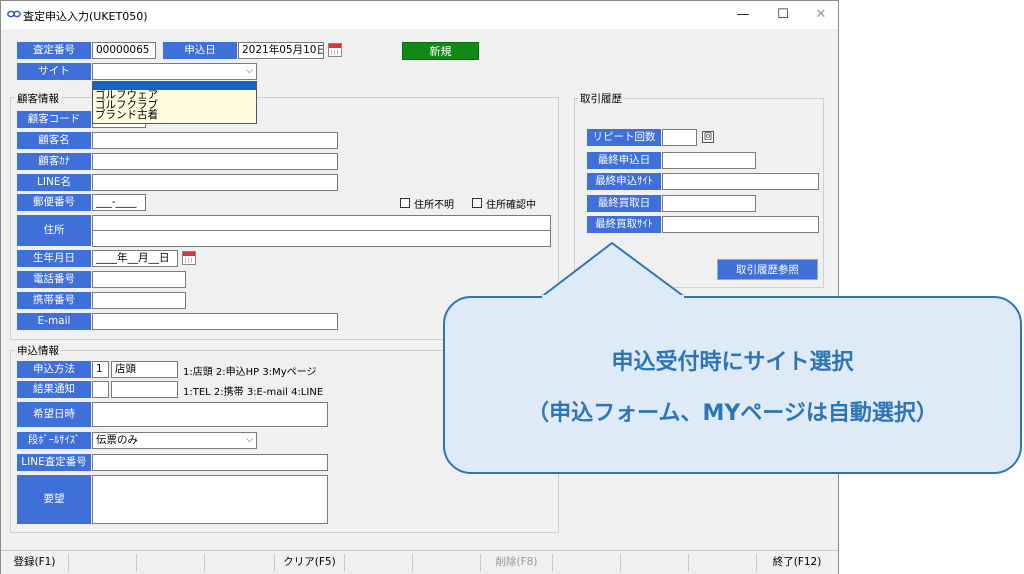 The image size is (1024, 574). What do you see at coordinates (732, 413) in the screenshot?
I see `callout-line2: （申込フォーム、MYページは自動選択）` at bounding box center [732, 413].